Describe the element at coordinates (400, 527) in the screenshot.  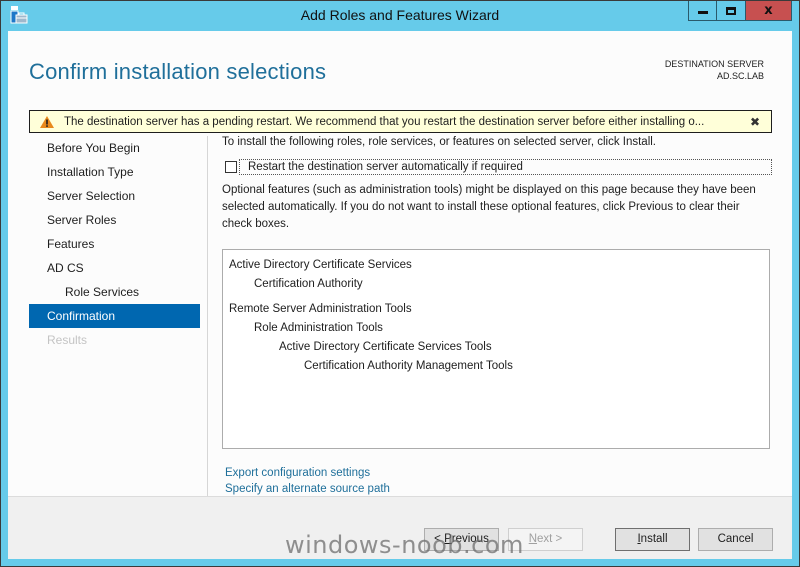
I see `wizard-footer: < Previous Next > Install Cancel` at that location.